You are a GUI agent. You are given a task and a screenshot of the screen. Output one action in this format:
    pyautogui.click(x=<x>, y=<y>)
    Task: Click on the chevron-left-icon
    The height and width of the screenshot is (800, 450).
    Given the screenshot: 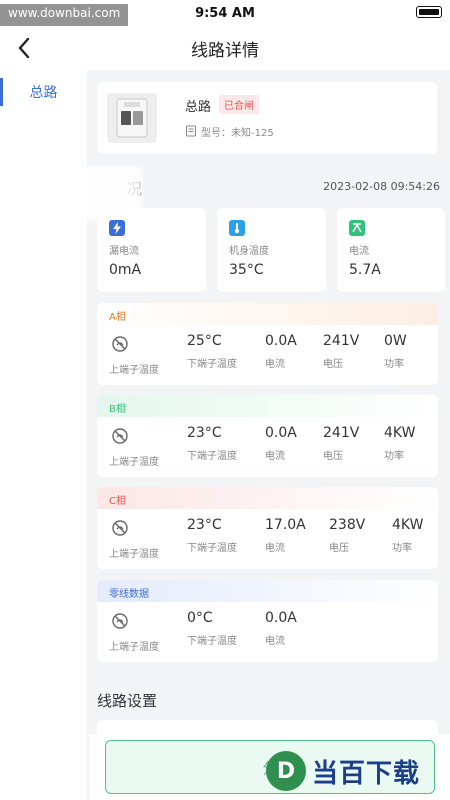 What is the action you would take?
    pyautogui.click(x=24, y=48)
    